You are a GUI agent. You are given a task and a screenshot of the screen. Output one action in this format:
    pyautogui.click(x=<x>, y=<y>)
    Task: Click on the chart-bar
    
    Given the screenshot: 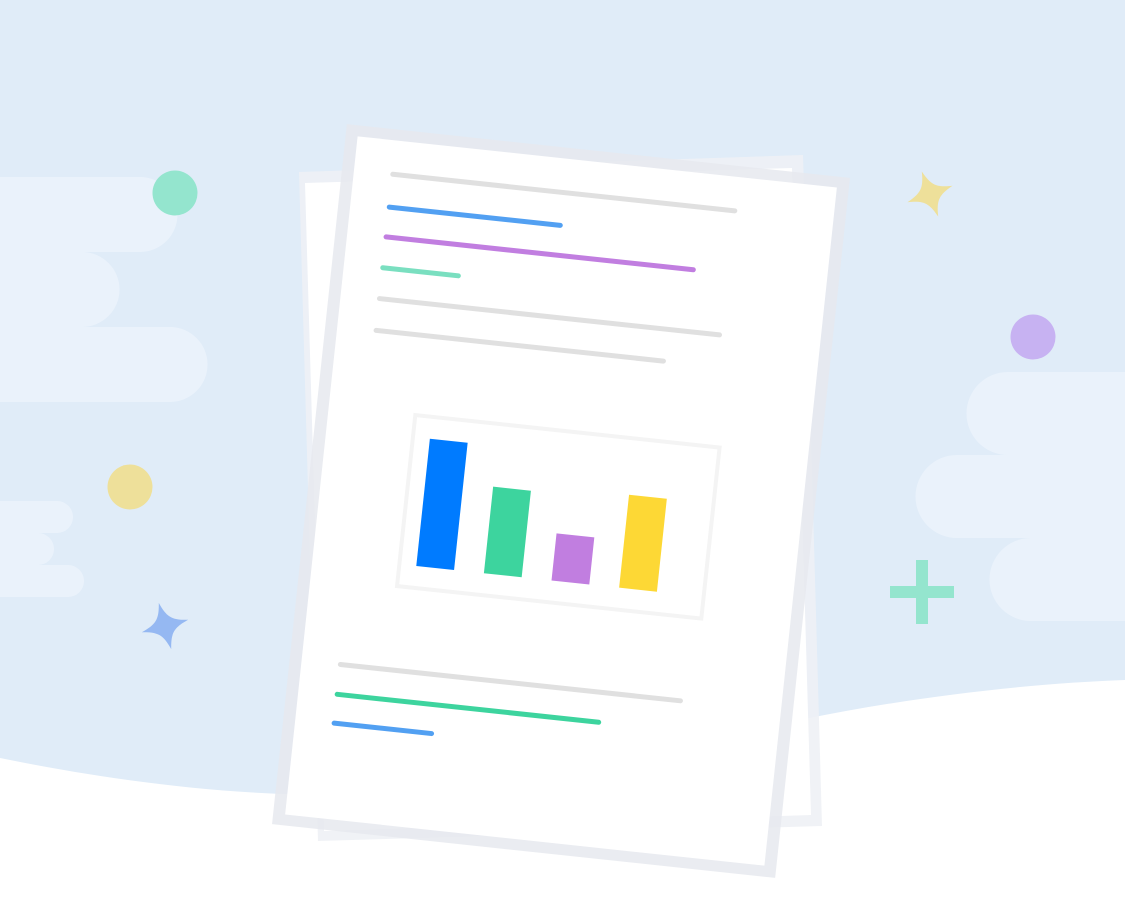 What is the action you would take?
    pyautogui.click(x=573, y=559)
    